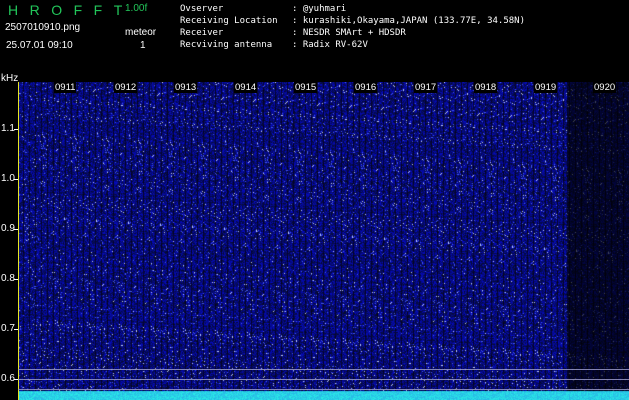 The image size is (629, 400). I want to click on y-label: 0.8, so click(8, 278).